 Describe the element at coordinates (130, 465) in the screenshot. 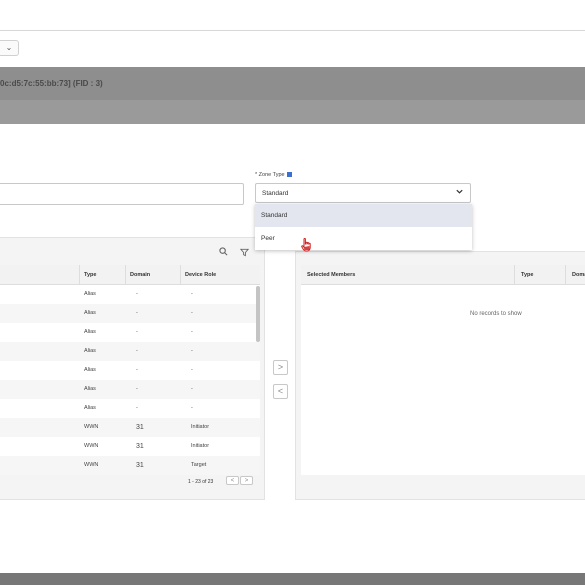

I see `table-row: WWN 31 Target` at that location.